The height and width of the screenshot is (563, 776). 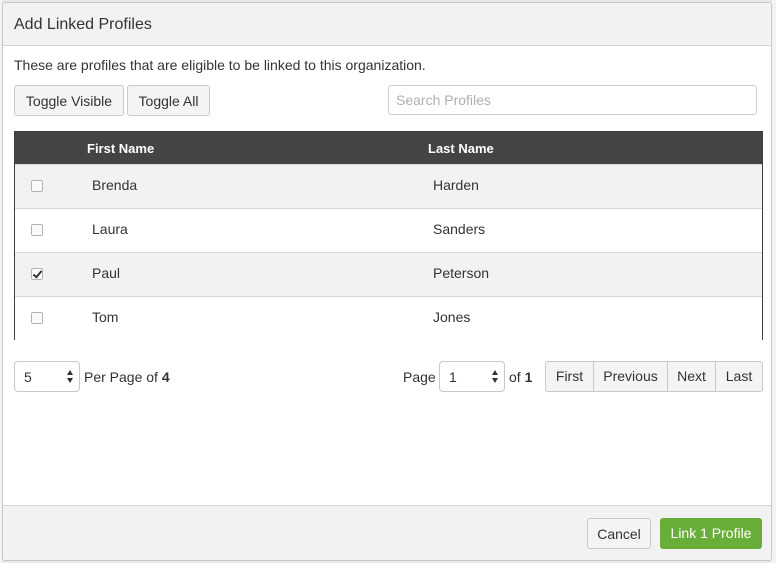 What do you see at coordinates (388, 230) in the screenshot?
I see `table-row: Laura Sanders` at bounding box center [388, 230].